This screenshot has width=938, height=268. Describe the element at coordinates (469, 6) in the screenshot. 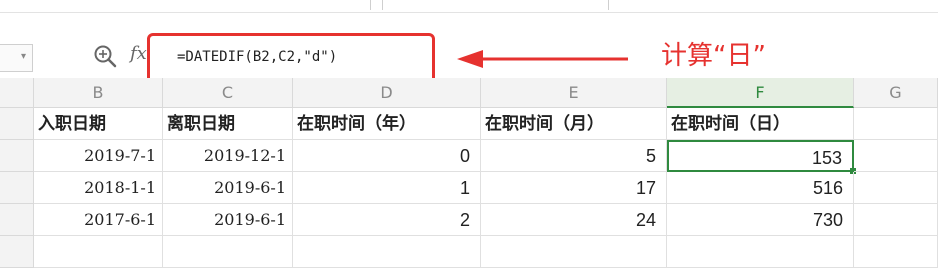

I see `toolbar-remnant` at that location.